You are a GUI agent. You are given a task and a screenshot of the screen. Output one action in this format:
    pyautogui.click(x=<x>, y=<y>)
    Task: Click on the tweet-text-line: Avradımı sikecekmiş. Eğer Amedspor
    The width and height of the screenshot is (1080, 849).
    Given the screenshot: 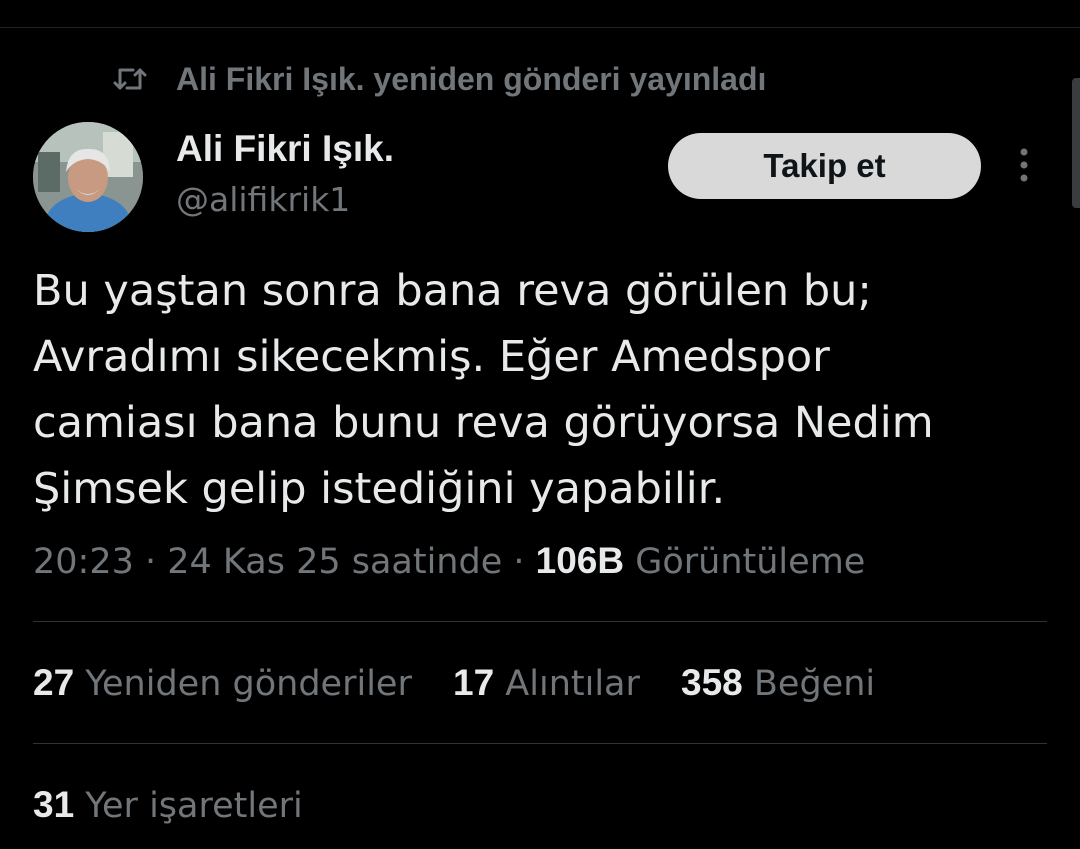 What is the action you would take?
    pyautogui.click(x=431, y=357)
    